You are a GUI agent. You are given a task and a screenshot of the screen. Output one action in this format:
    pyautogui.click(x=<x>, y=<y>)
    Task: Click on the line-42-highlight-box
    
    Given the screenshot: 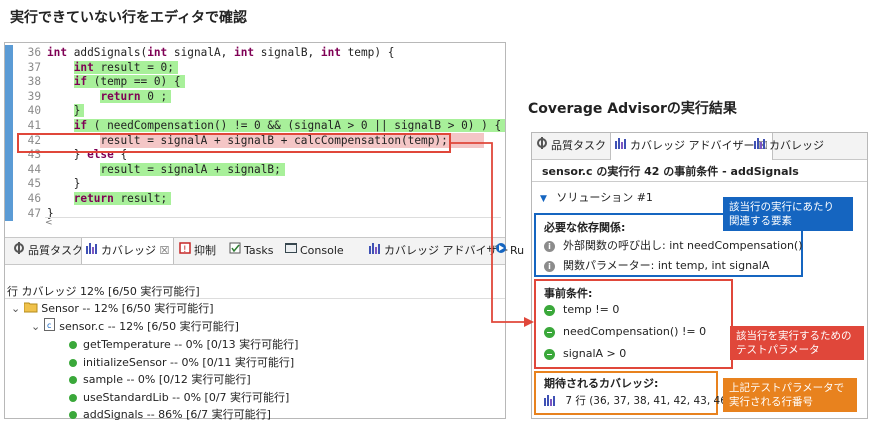 What is the action you would take?
    pyautogui.click(x=234, y=143)
    